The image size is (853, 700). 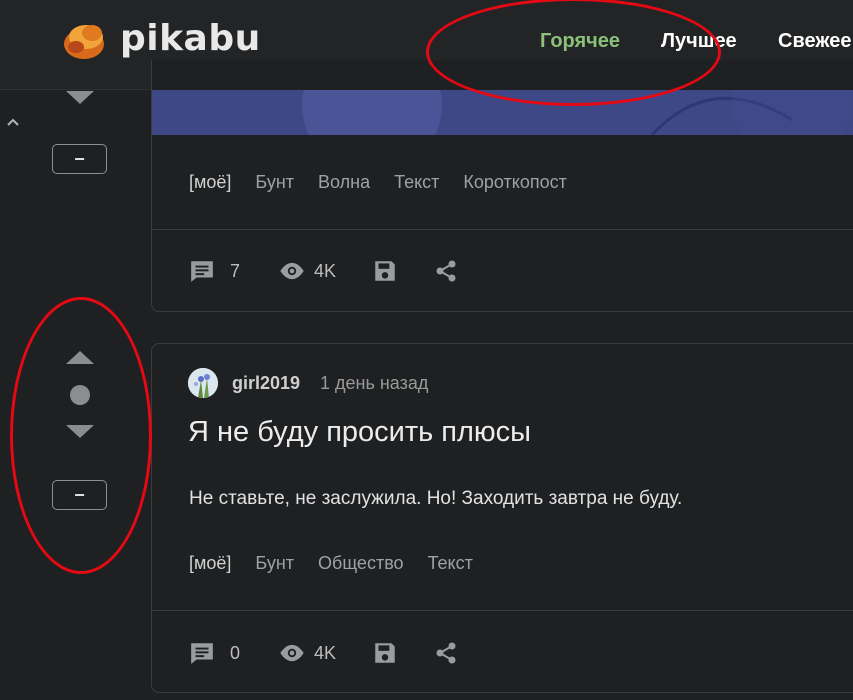 I want to click on post-image-banner, so click(x=502, y=112).